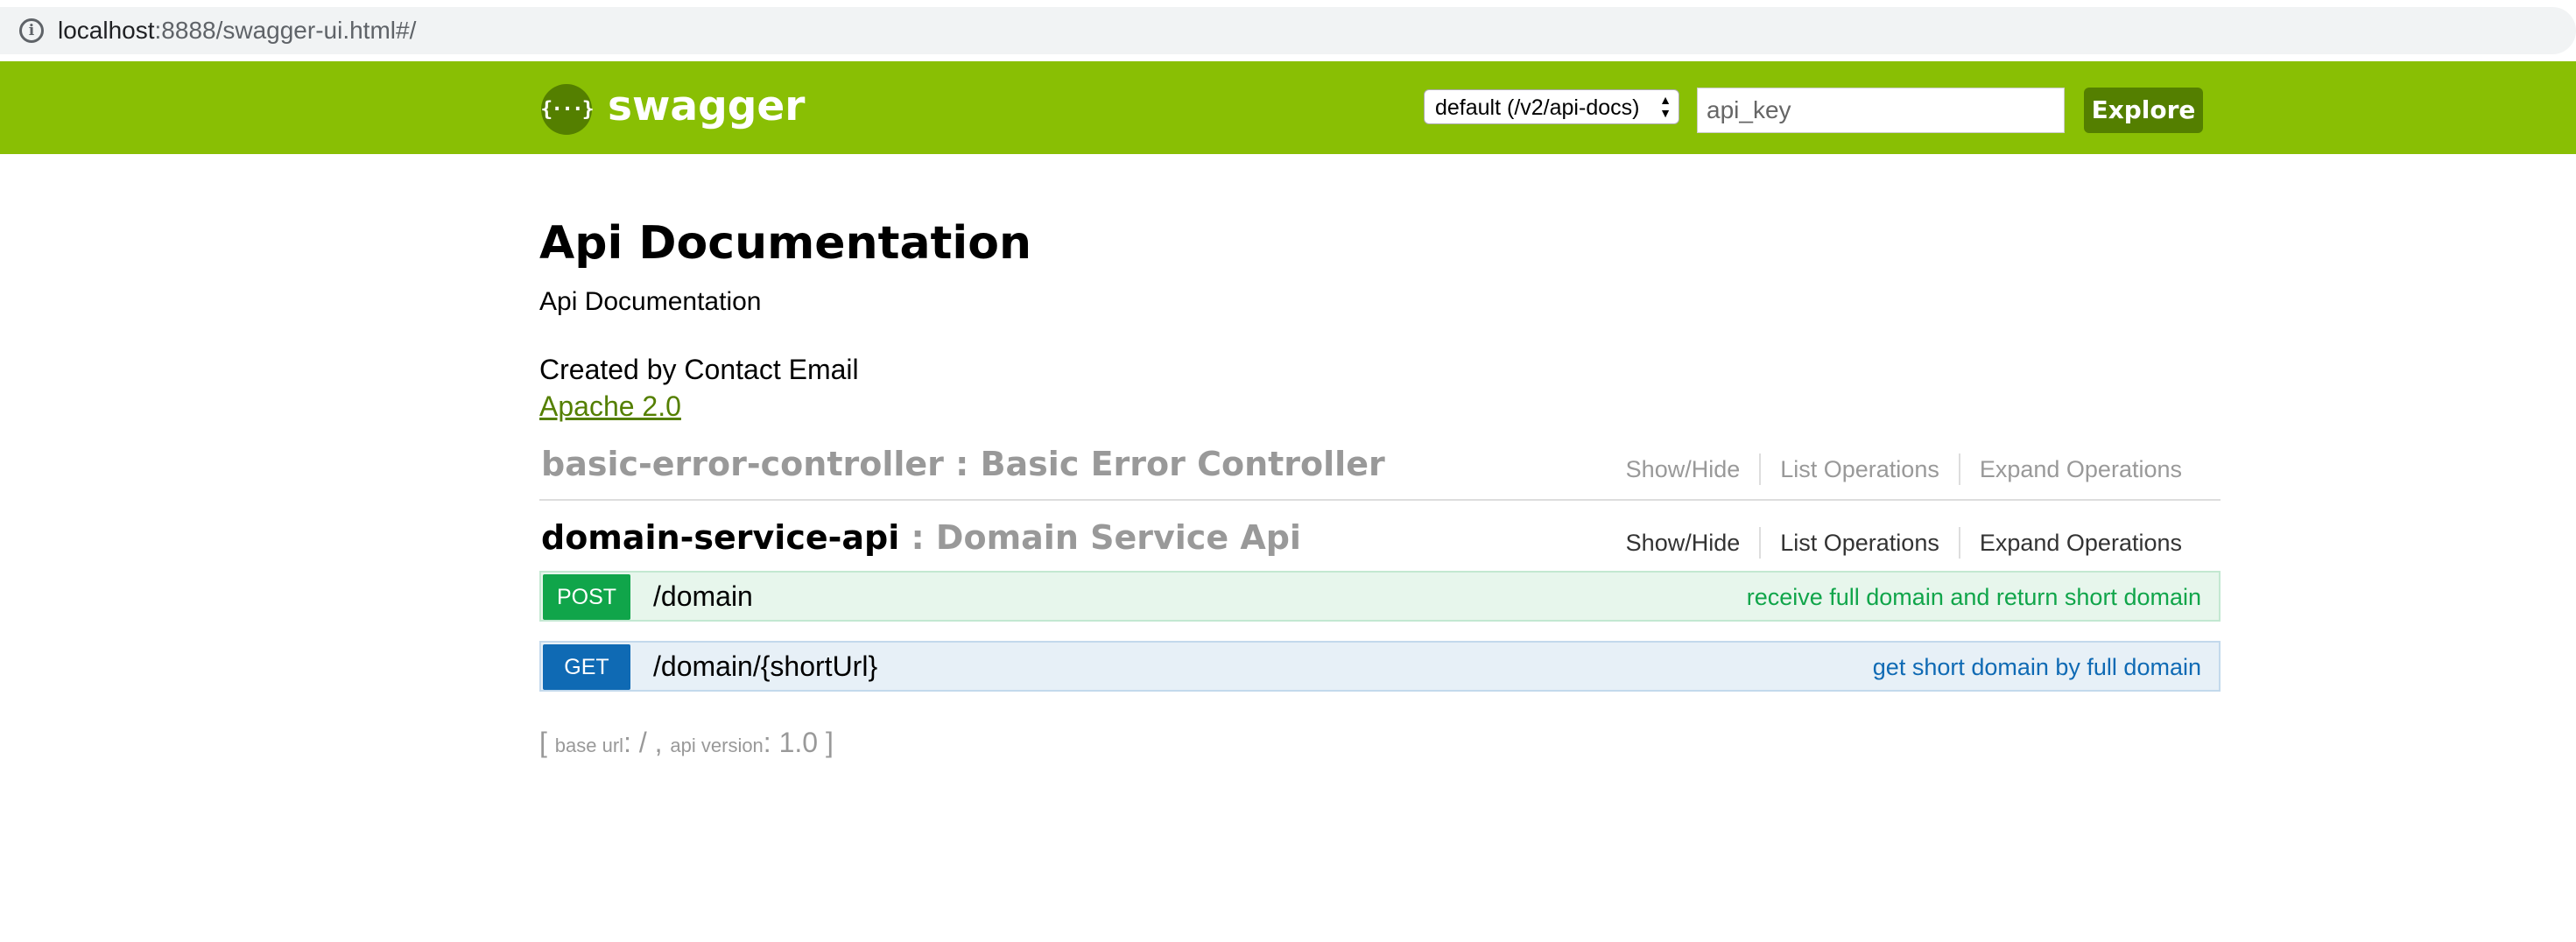  I want to click on select-arrows-icon: ▲ ▼, so click(1665, 106).